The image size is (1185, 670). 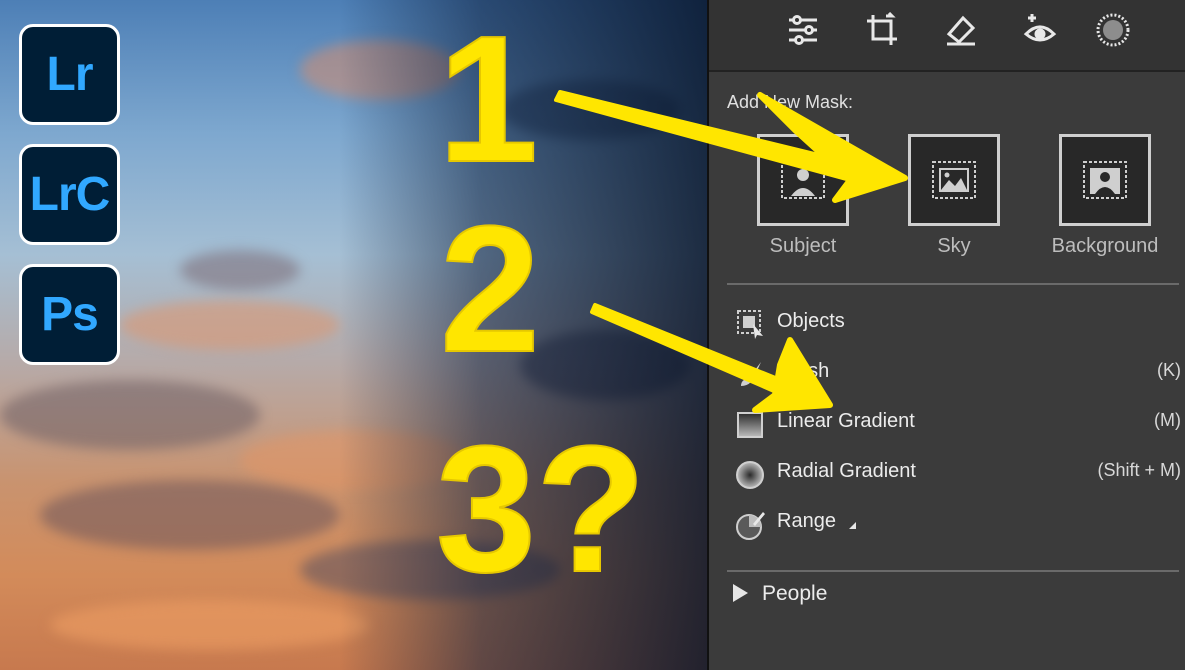 What do you see at coordinates (750, 526) in the screenshot?
I see `range-icon` at bounding box center [750, 526].